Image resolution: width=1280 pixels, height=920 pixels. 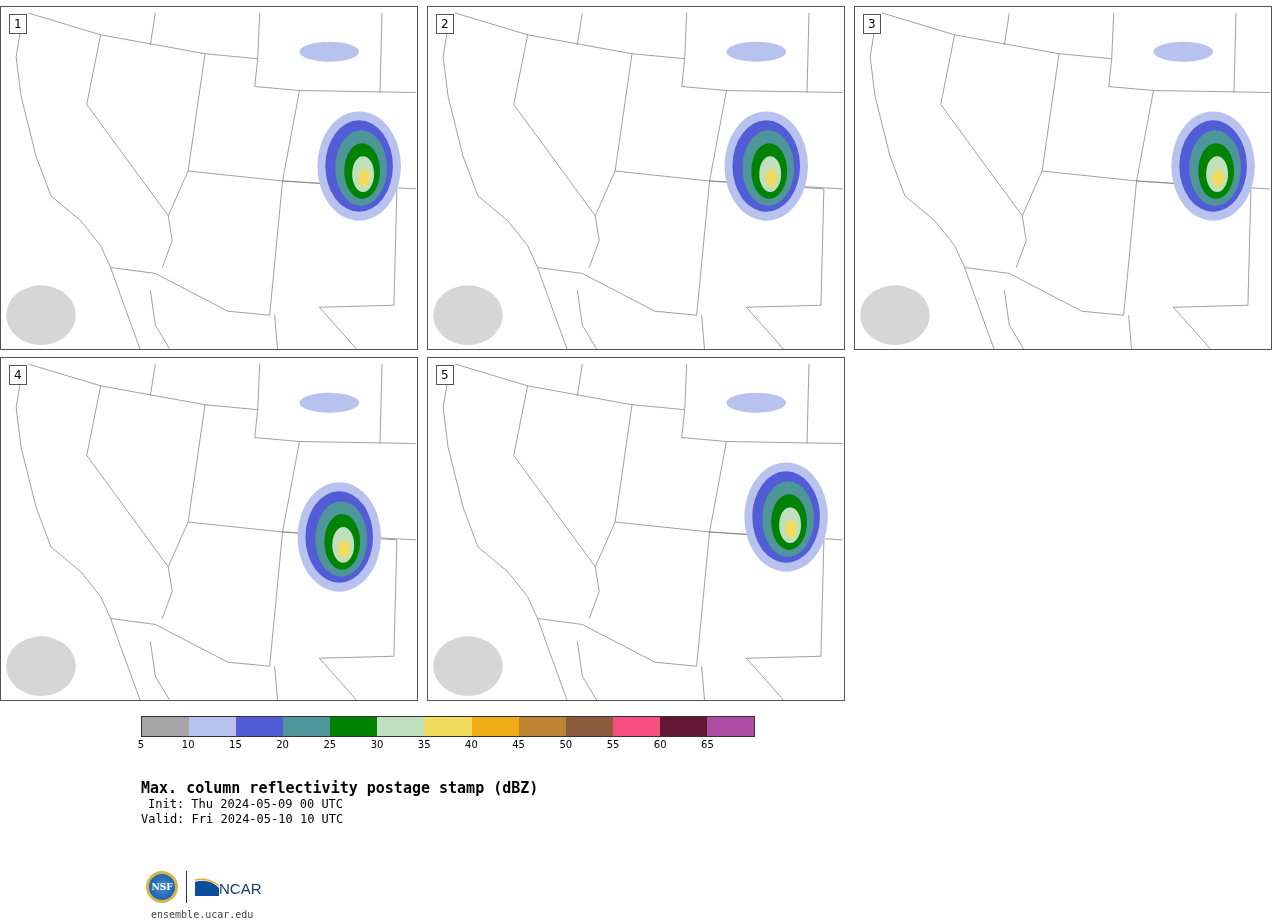 I want to click on tick-label: 45, so click(x=518, y=744).